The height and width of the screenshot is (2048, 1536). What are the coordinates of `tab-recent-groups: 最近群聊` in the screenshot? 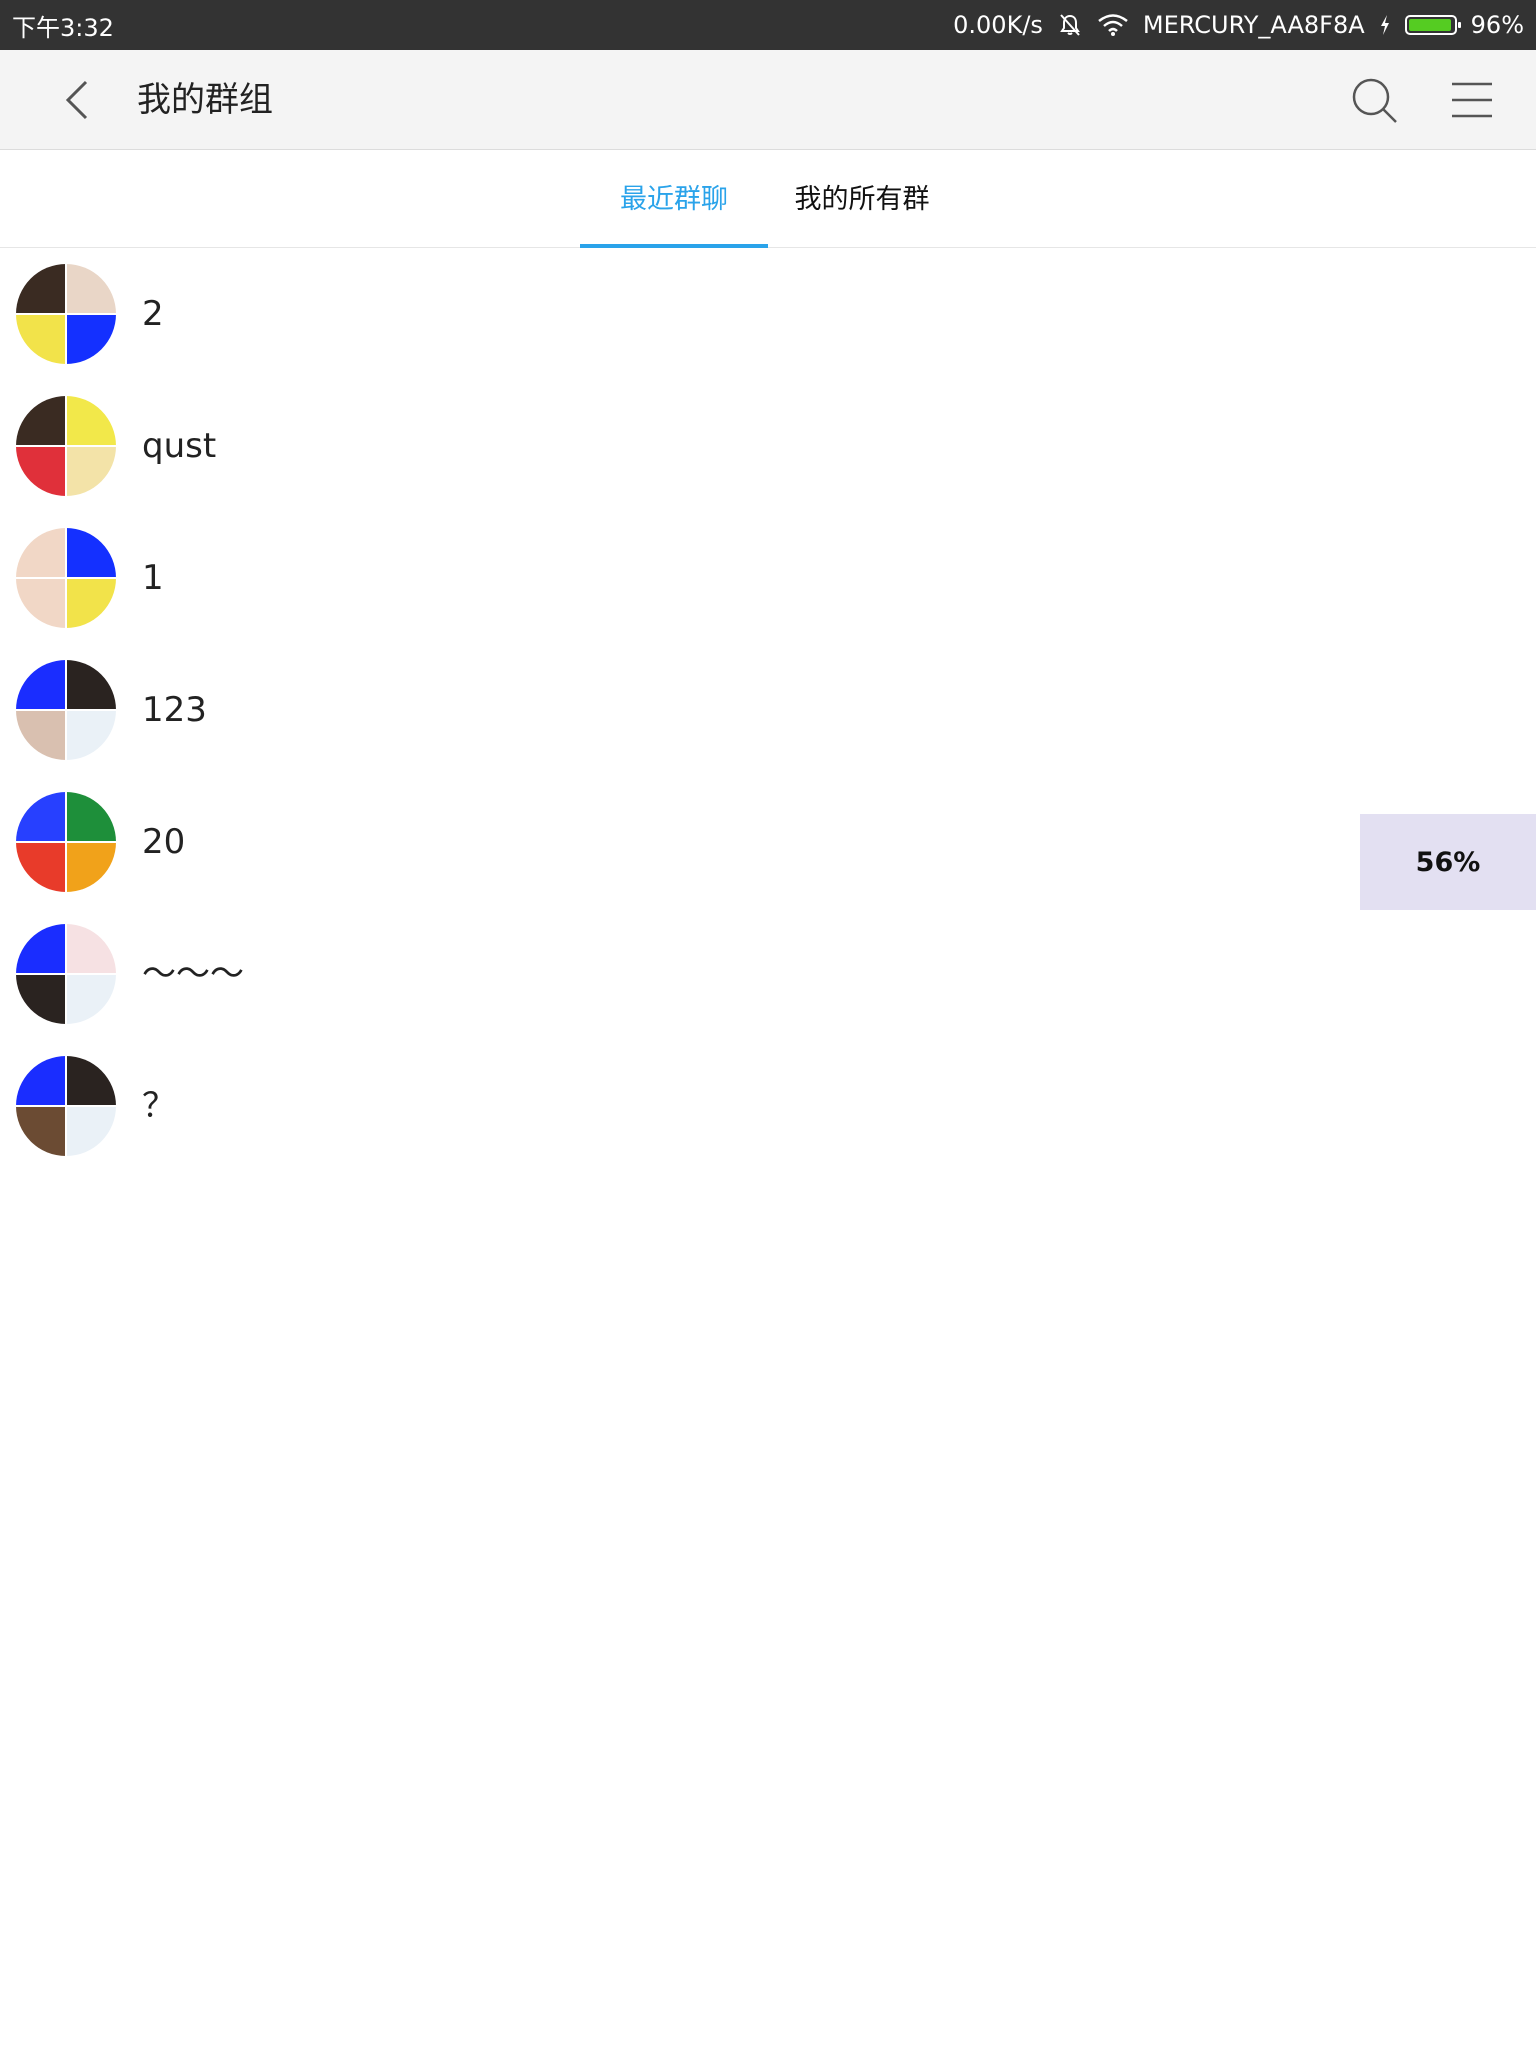 It's located at (674, 199).